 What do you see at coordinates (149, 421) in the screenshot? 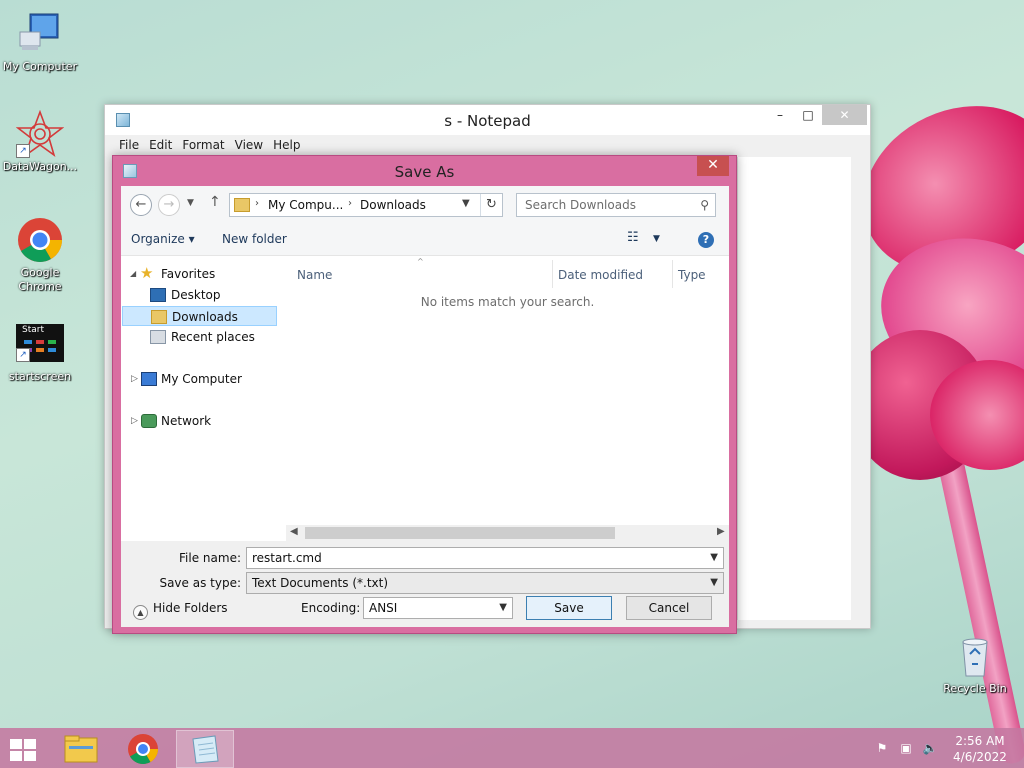
I see `network-icon` at bounding box center [149, 421].